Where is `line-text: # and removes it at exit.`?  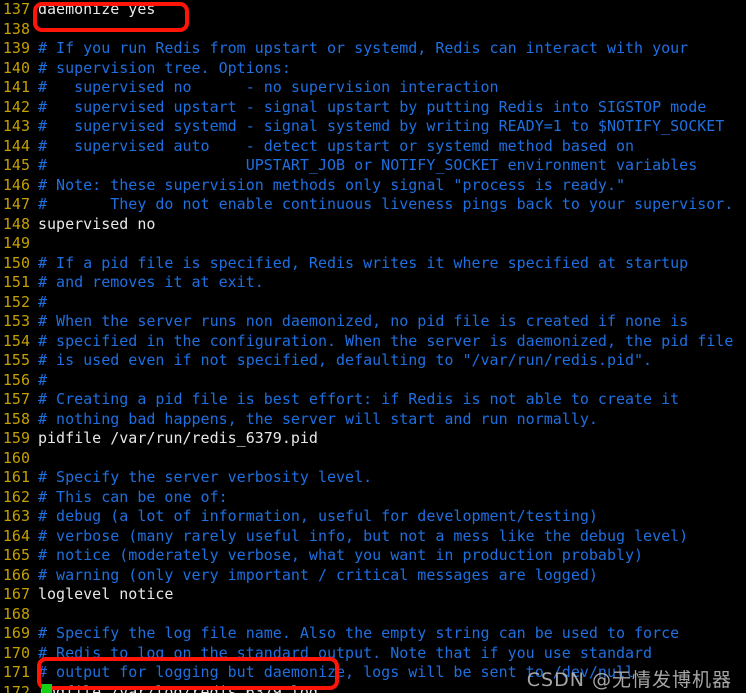
line-text: # and removes it at exit. is located at coordinates (151, 282).